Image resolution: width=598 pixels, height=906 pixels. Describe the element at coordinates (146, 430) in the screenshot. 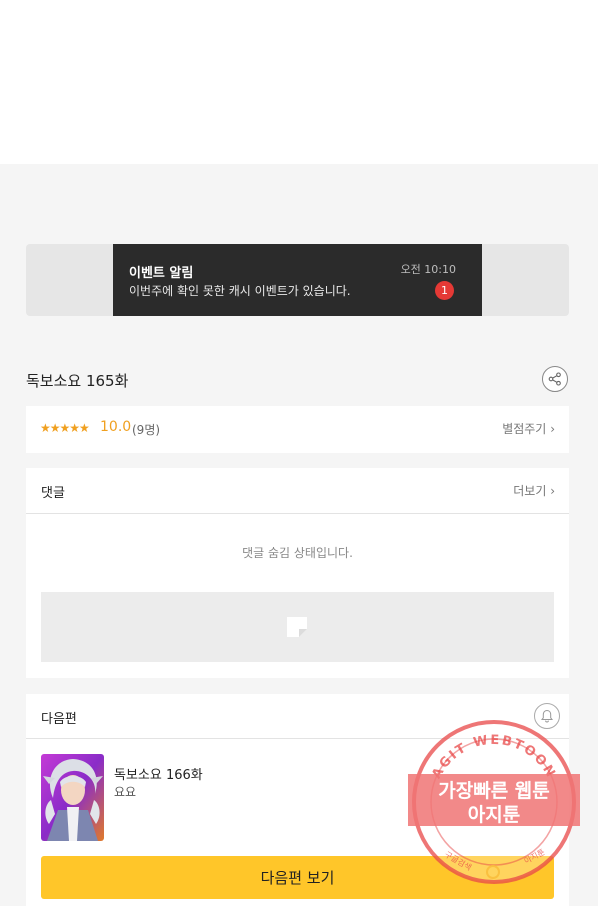

I see `rating-count: (9명)` at that location.